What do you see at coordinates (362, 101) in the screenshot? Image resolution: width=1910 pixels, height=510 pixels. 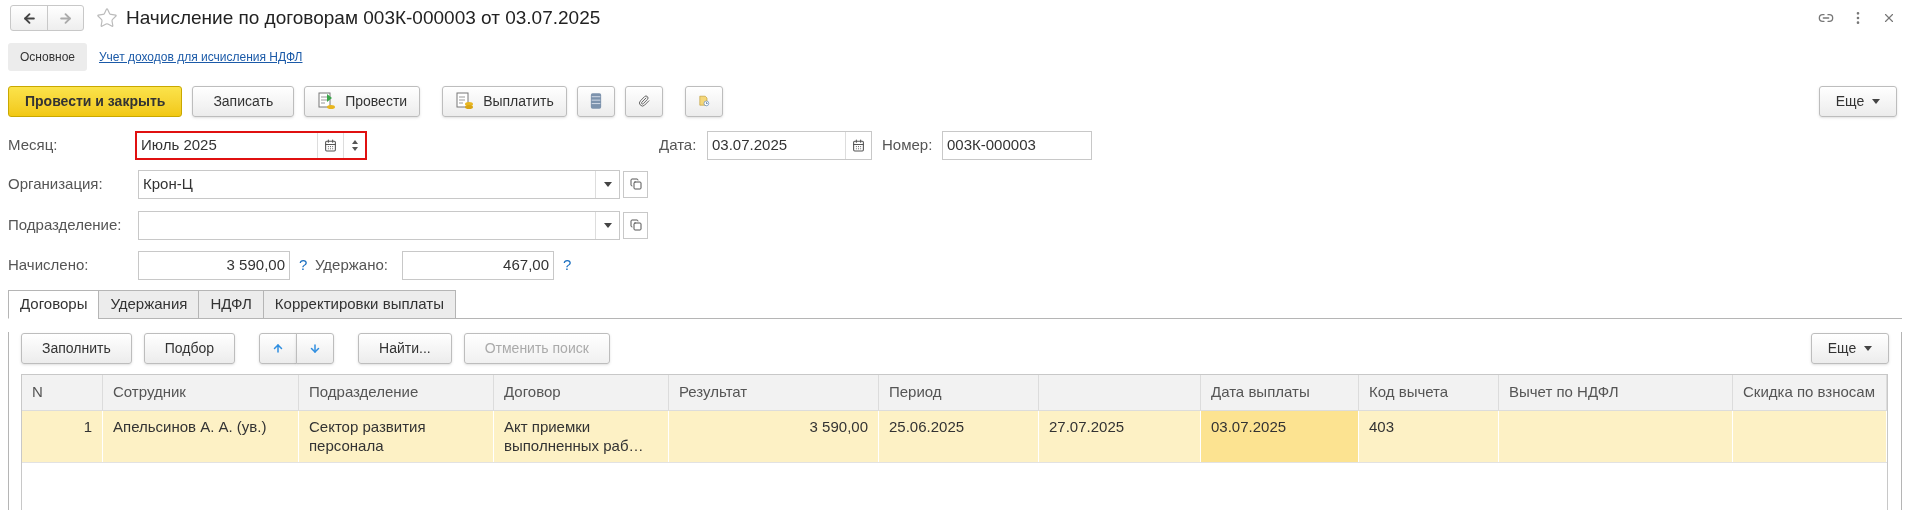 I see `post-button: Провести` at bounding box center [362, 101].